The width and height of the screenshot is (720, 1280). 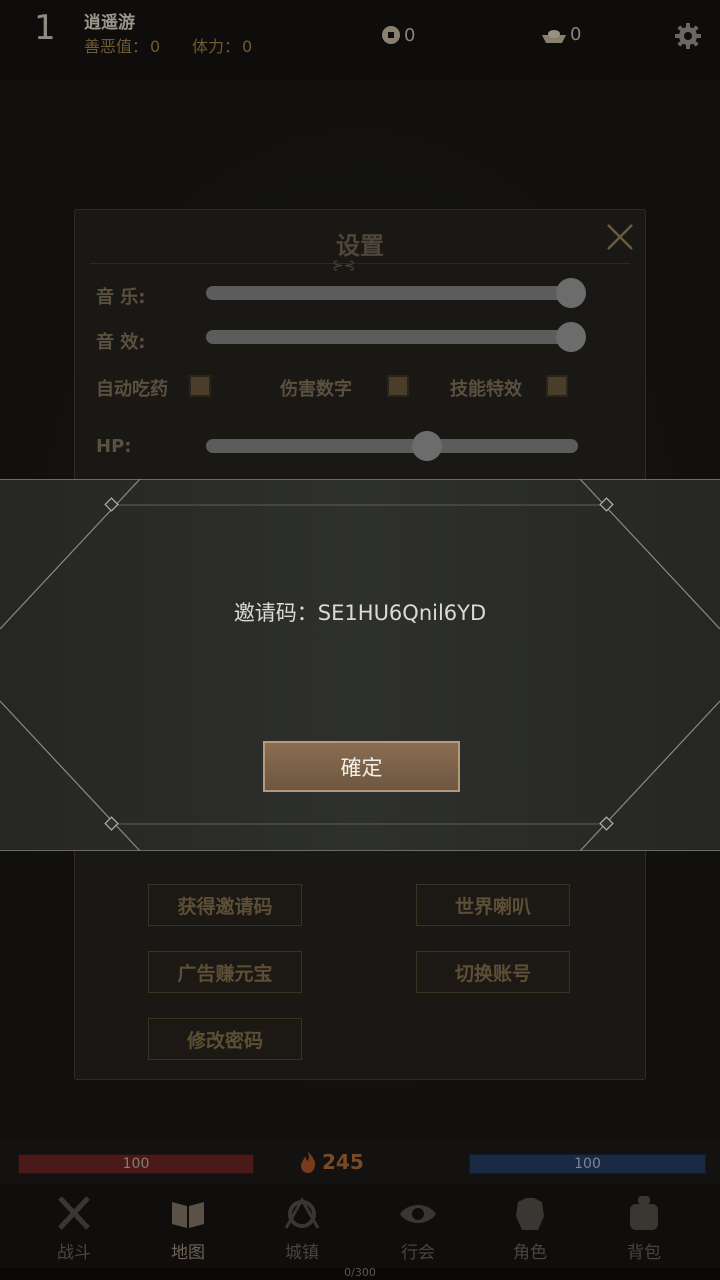 I want to click on confirm-button: 確定, so click(x=361, y=766).